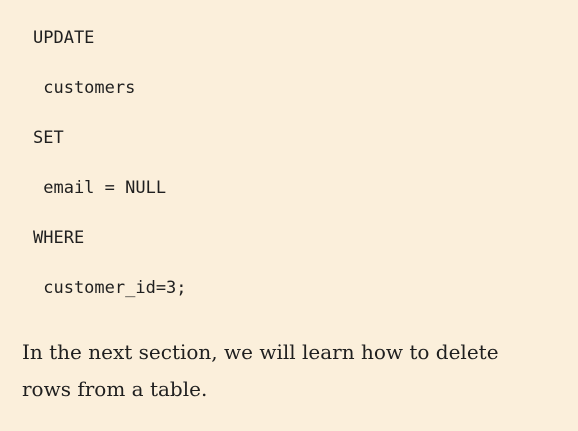 The image size is (578, 431). What do you see at coordinates (110, 288) in the screenshot?
I see `code-line-condition: customer_id=3;` at bounding box center [110, 288].